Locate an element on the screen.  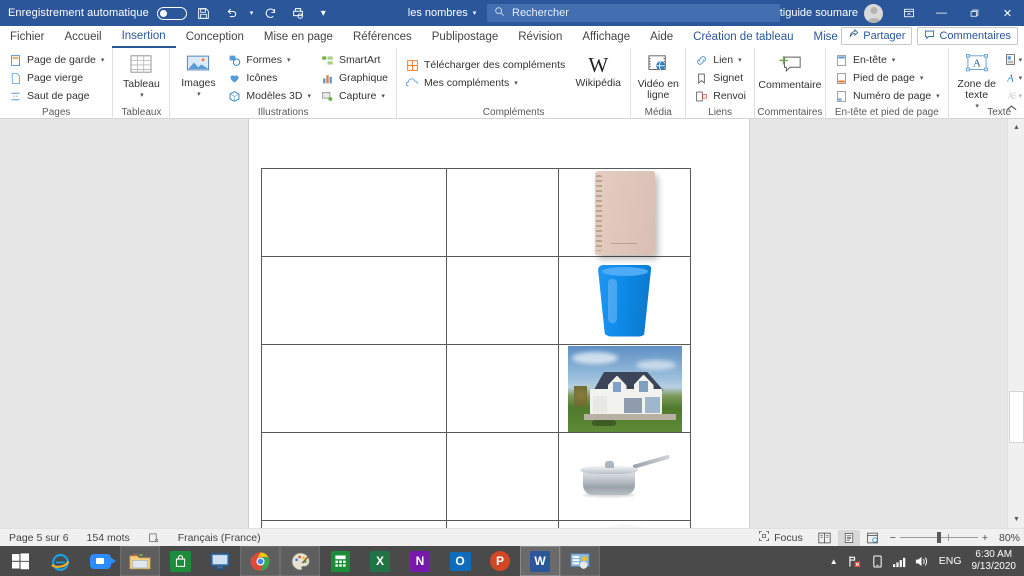
saucepan-image is located at coordinates (624, 476).